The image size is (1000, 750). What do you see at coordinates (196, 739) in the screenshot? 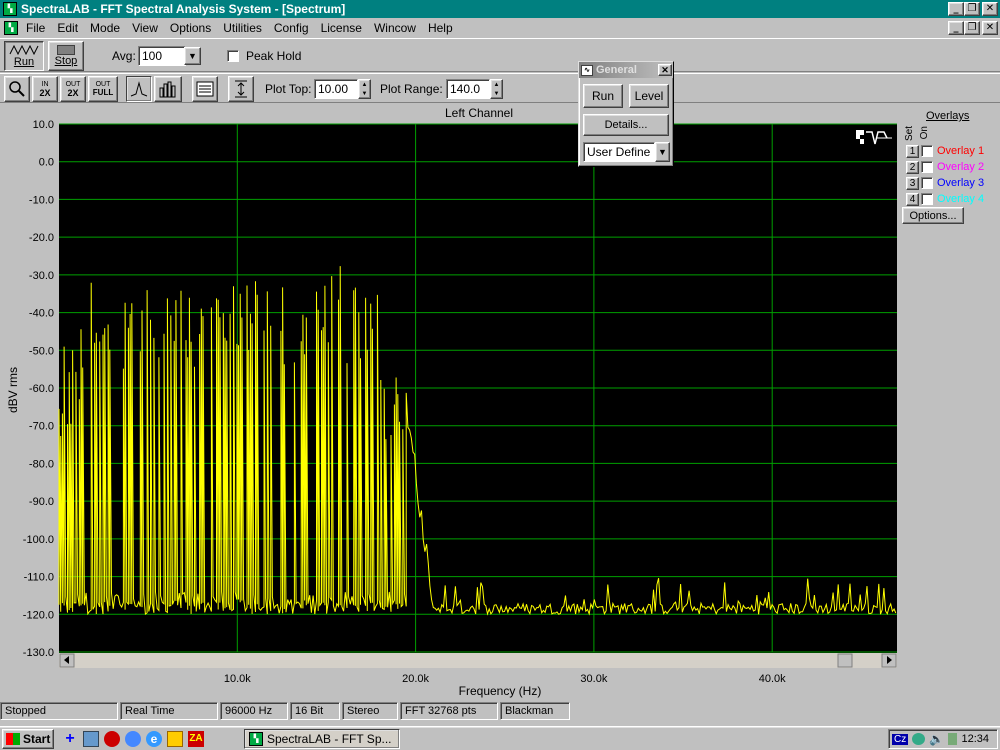
I see `quick-launch-za-icon: ZA` at bounding box center [196, 739].